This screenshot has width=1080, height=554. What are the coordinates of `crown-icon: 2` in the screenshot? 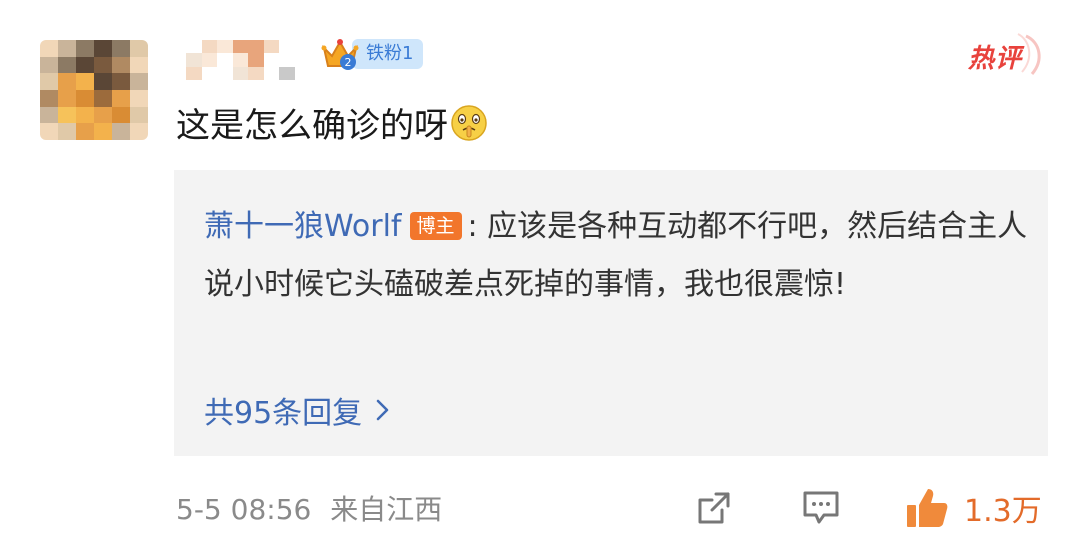 It's located at (340, 54).